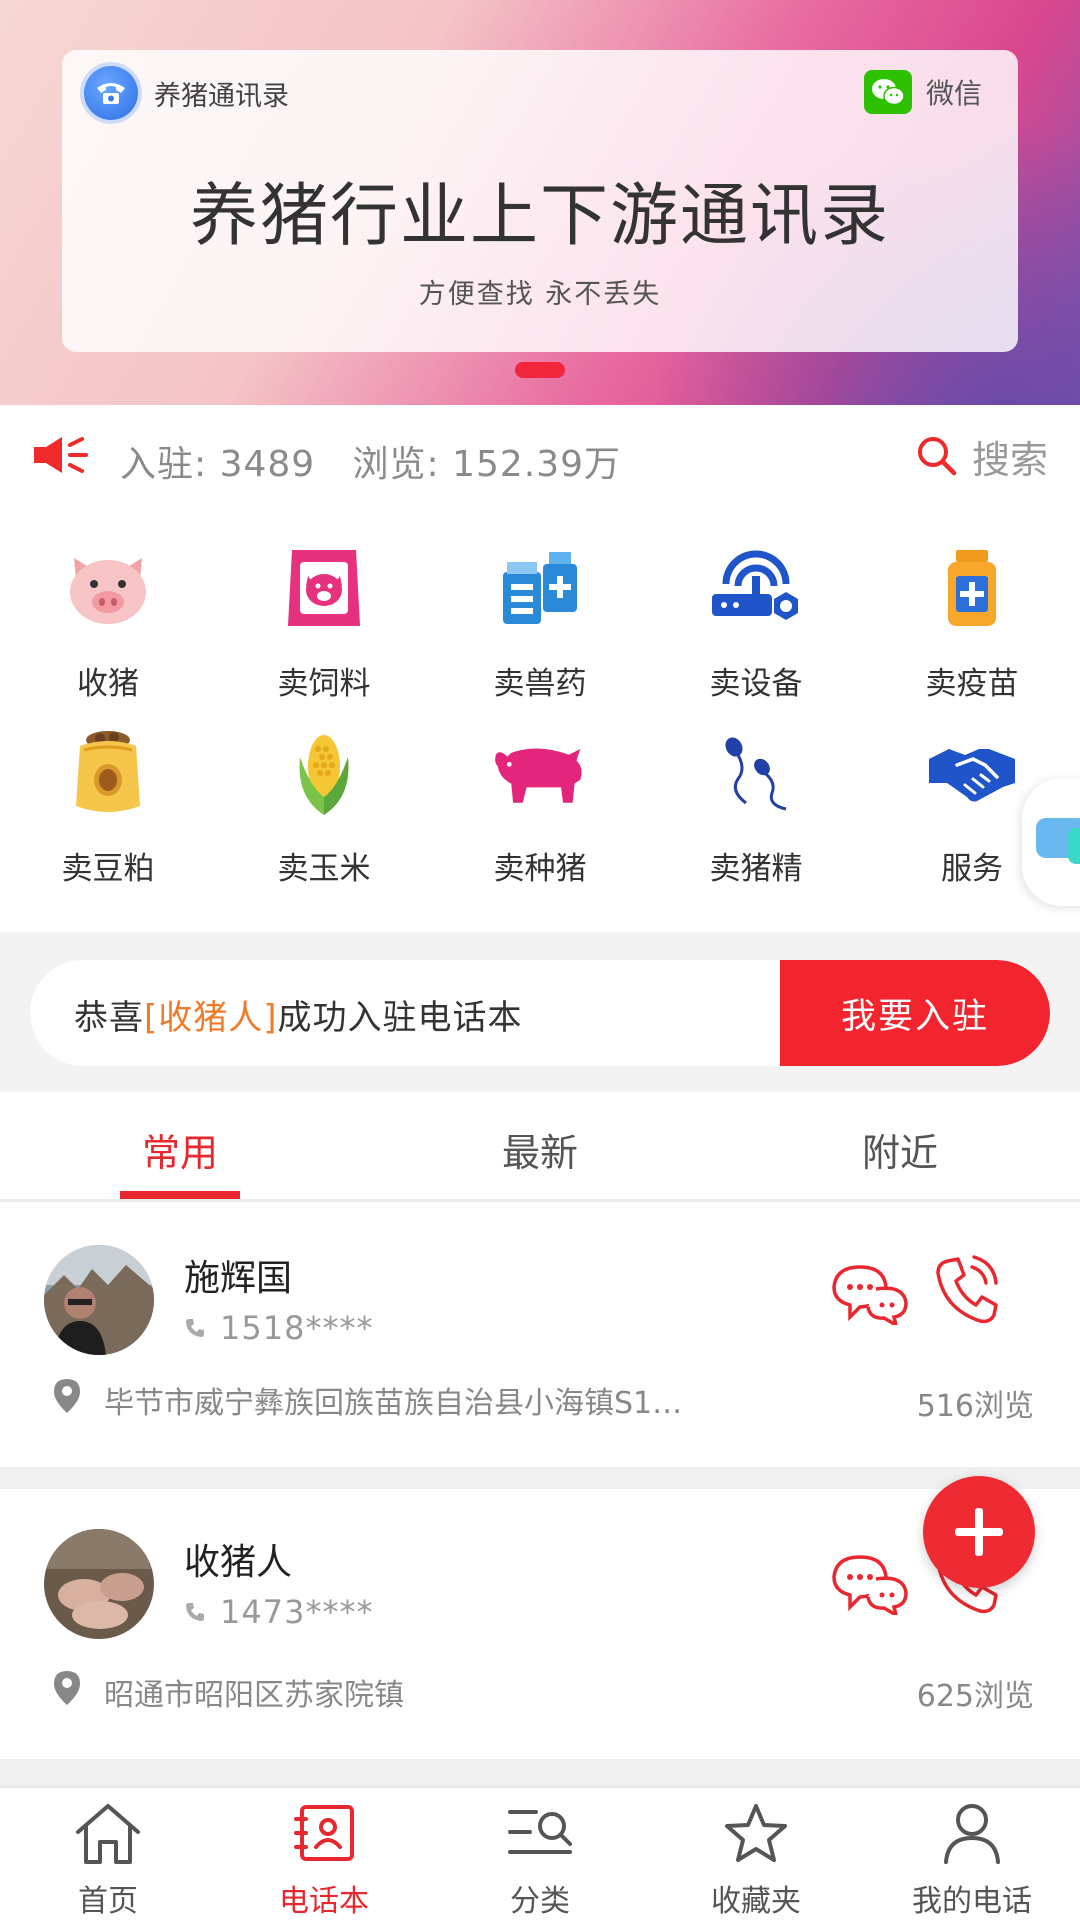  Describe the element at coordinates (111, 93) in the screenshot. I see `phone-icon` at that location.